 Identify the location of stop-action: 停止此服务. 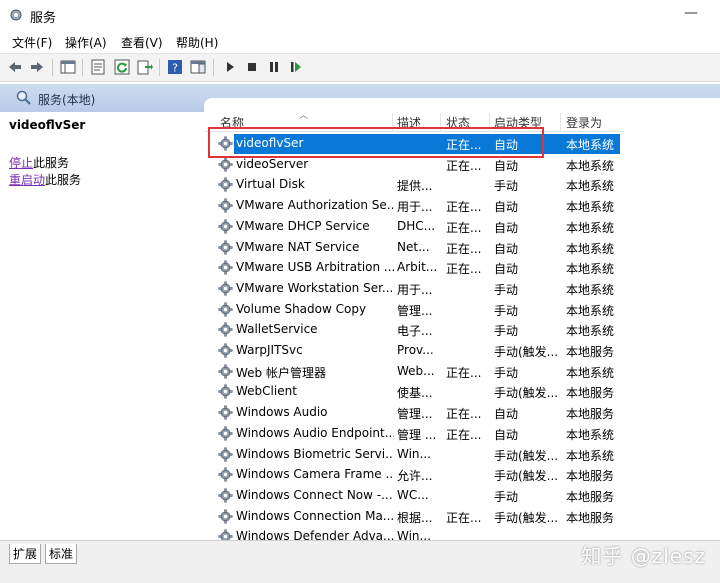
(39, 162).